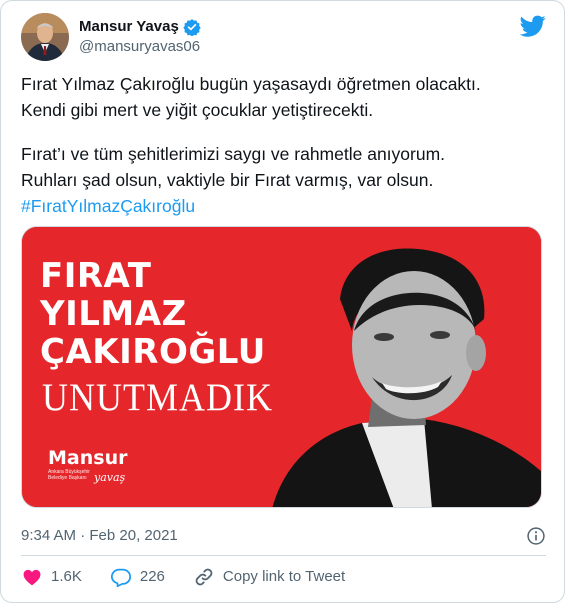  What do you see at coordinates (192, 27) in the screenshot?
I see `verified-badge-icon` at bounding box center [192, 27].